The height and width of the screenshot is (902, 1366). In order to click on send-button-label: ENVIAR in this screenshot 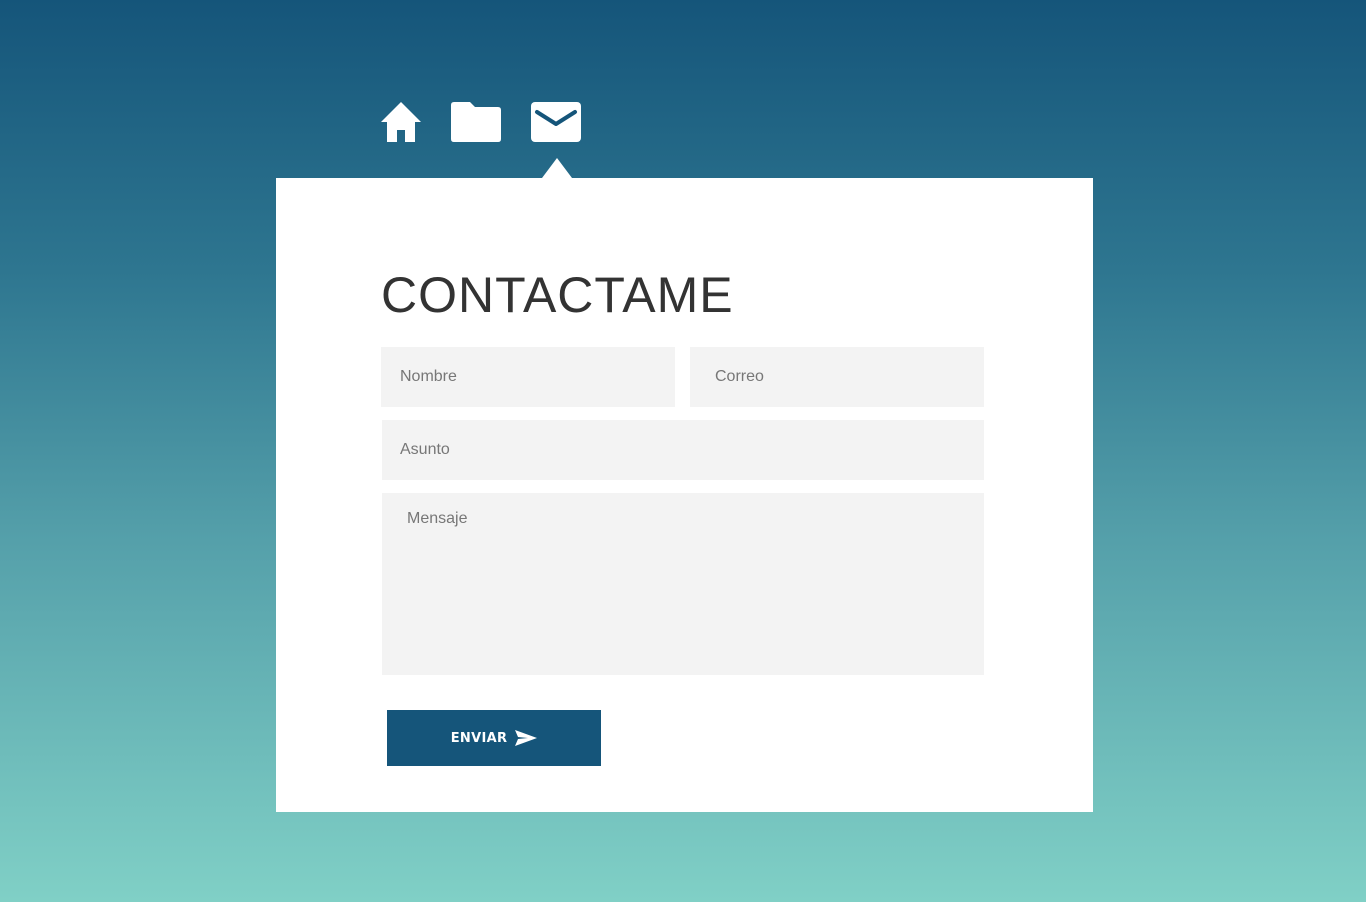, I will do `click(479, 738)`.